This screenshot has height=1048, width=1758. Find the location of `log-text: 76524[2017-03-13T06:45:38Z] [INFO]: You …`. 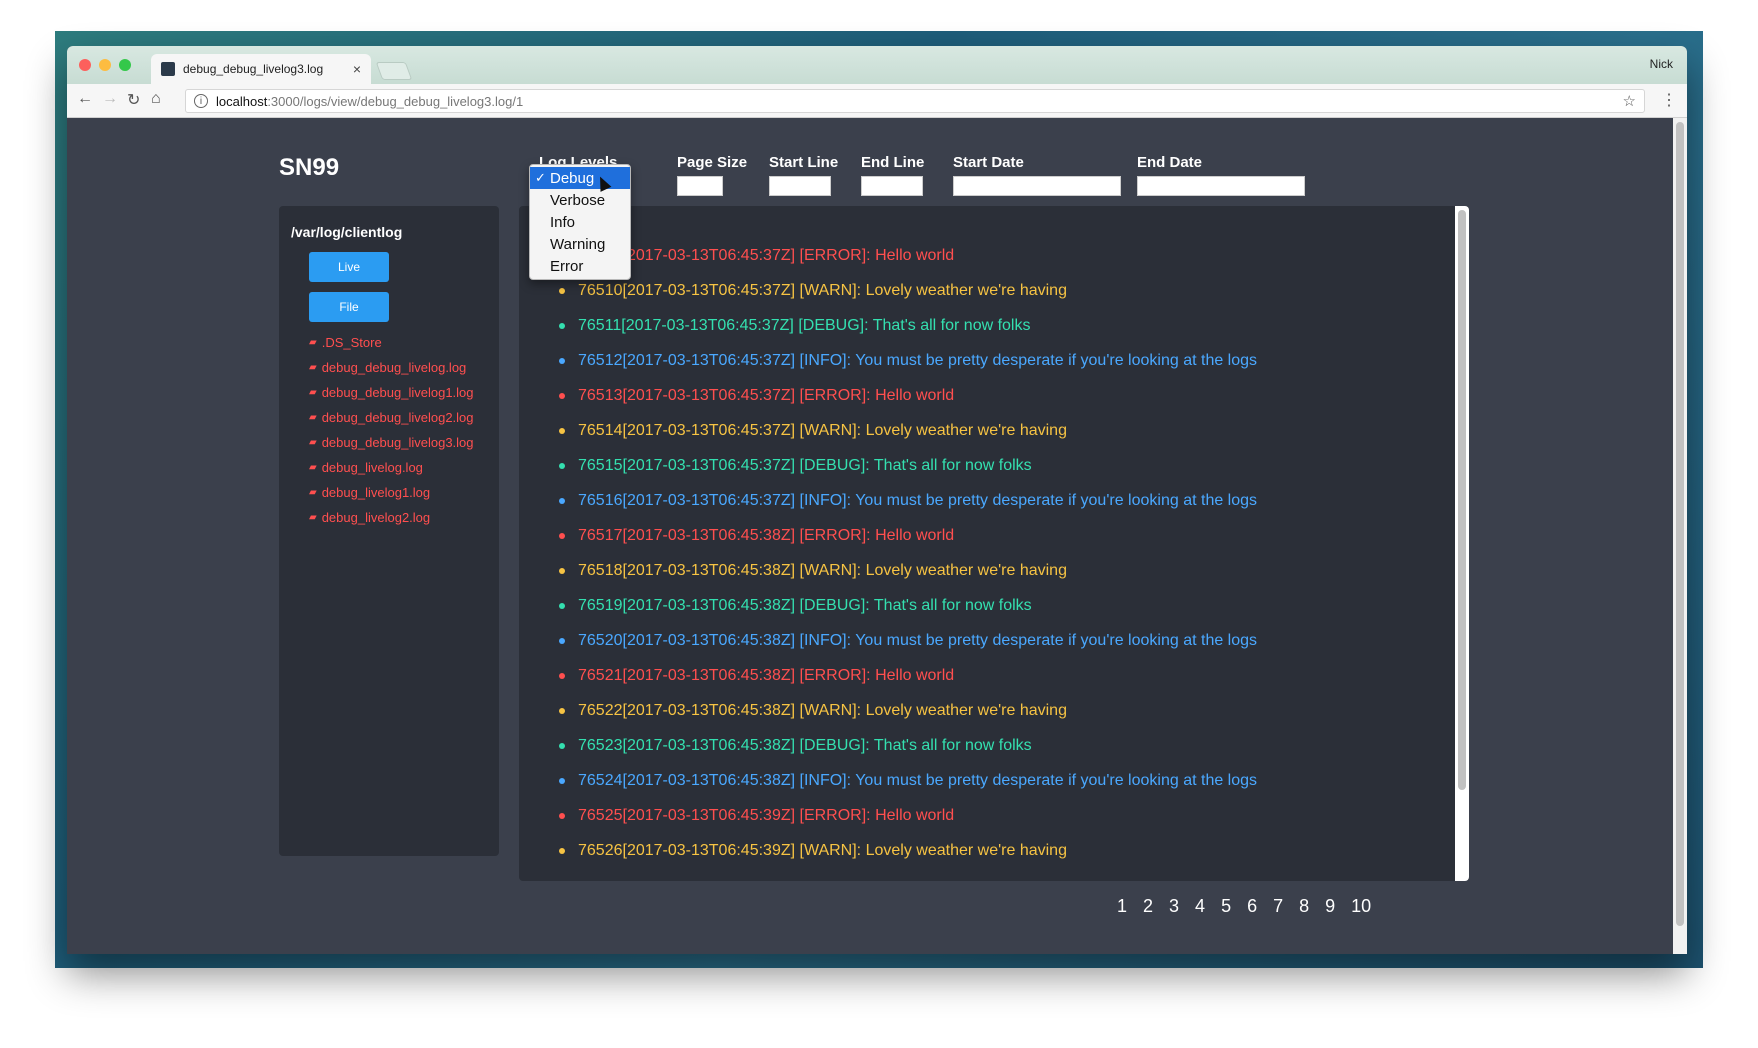

log-text: 76524[2017-03-13T06:45:38Z] [INFO]: You … is located at coordinates (918, 780).